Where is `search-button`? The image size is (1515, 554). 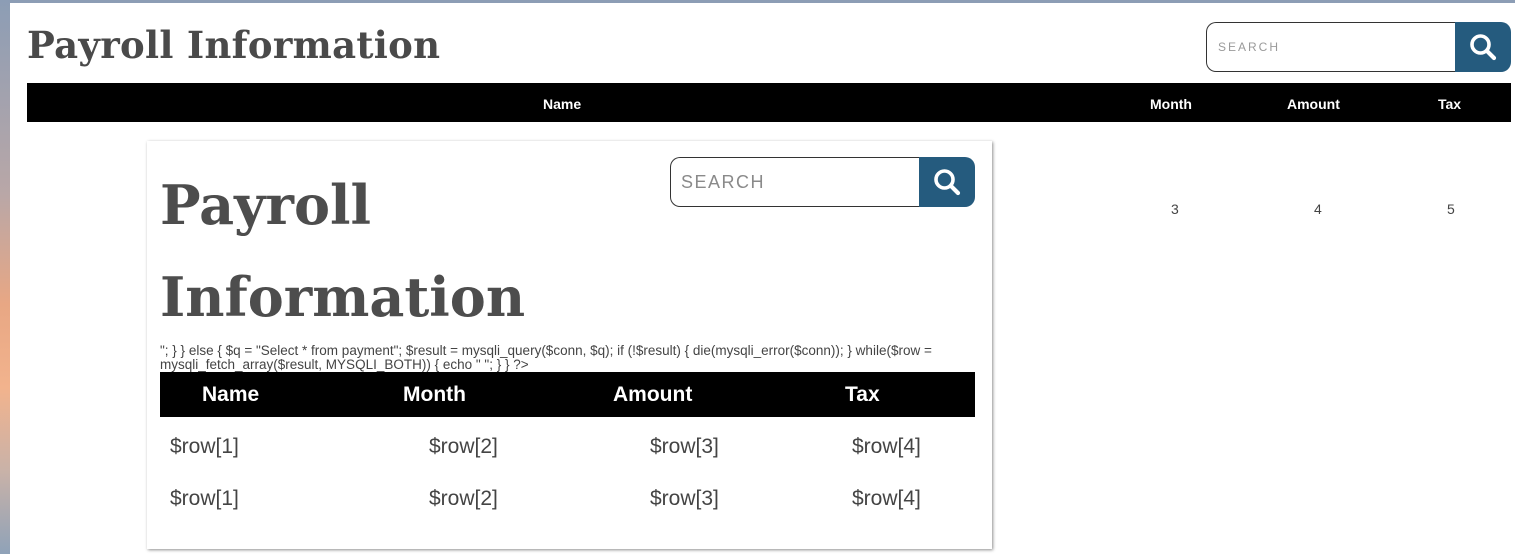 search-button is located at coordinates (1483, 47).